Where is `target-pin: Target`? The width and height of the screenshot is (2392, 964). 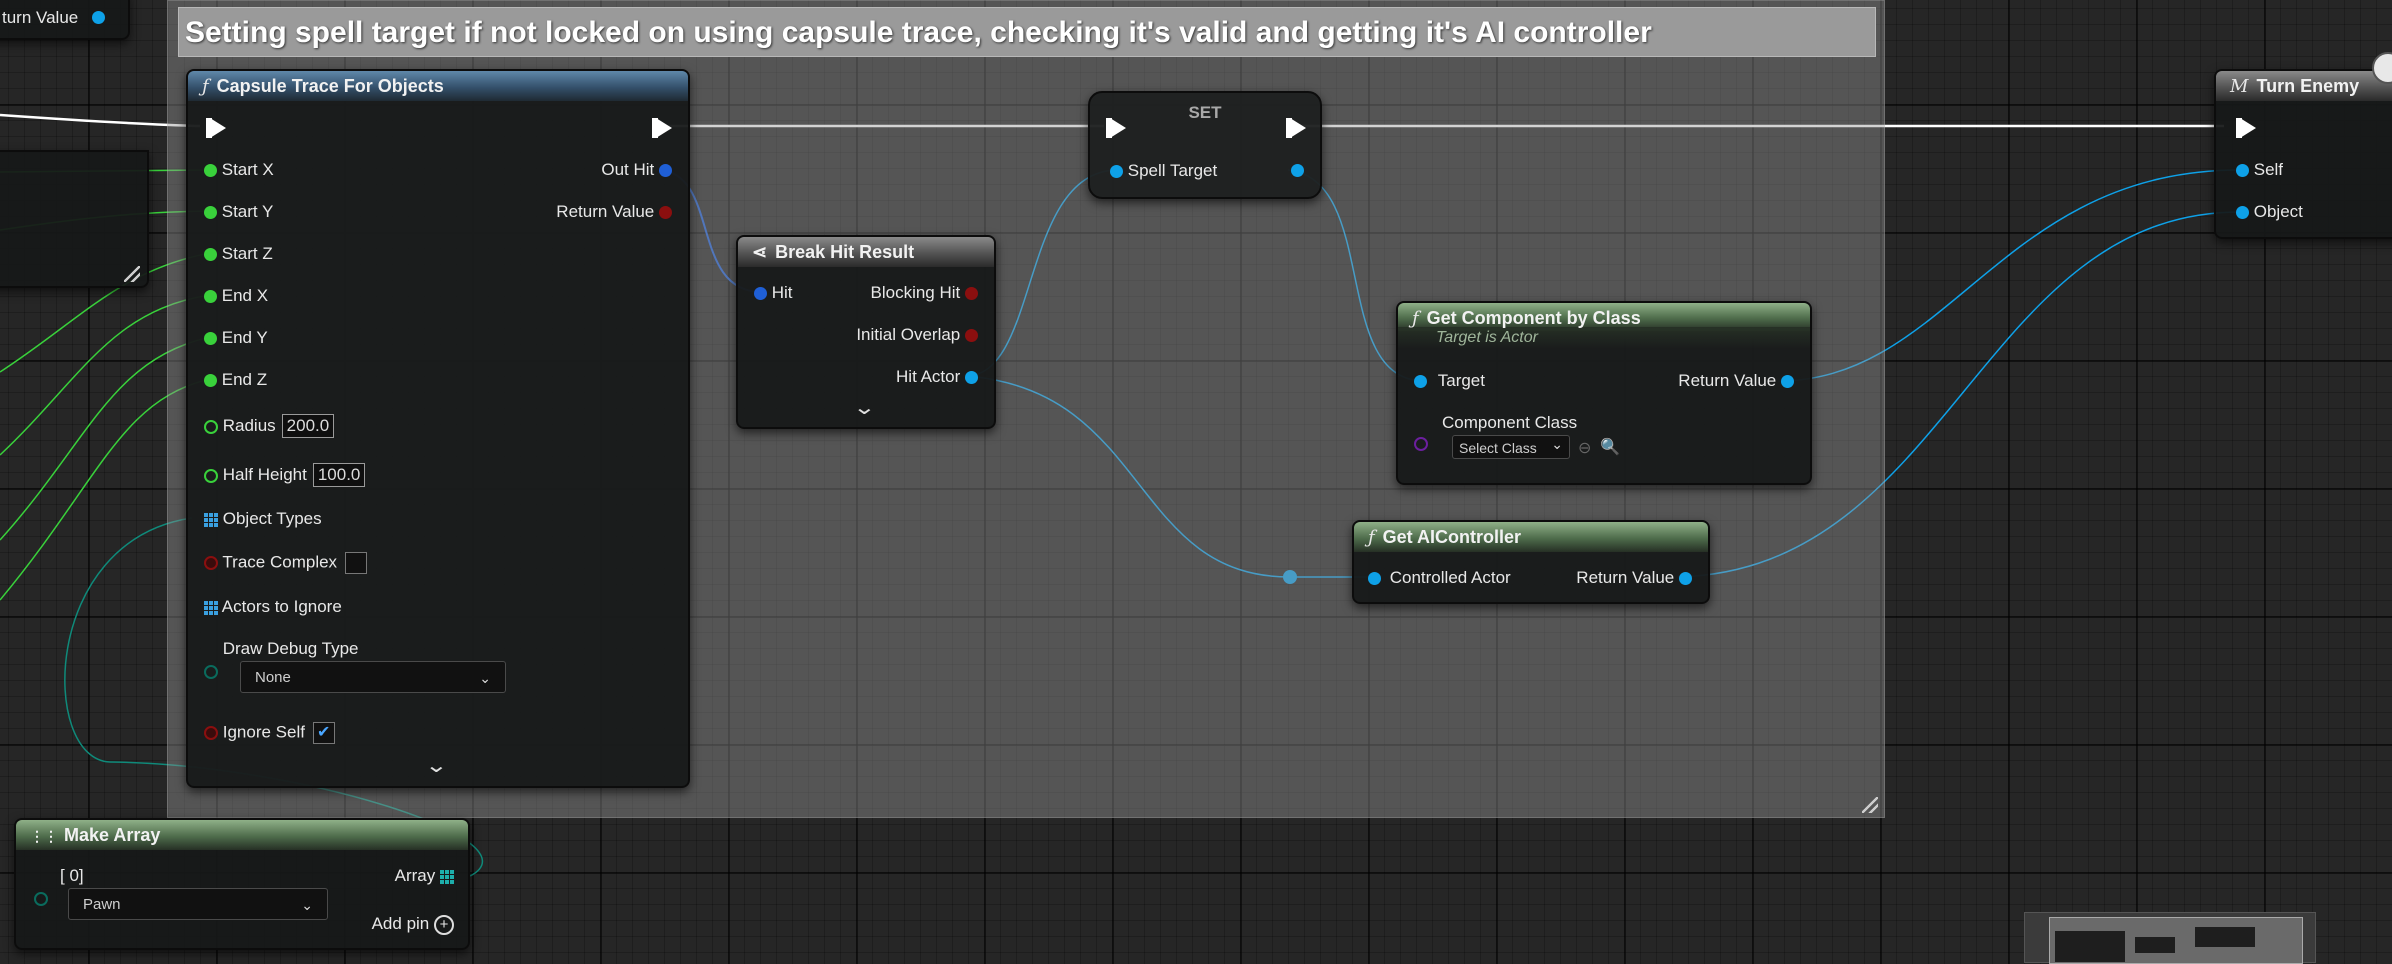
target-pin: Target is located at coordinates (1449, 381).